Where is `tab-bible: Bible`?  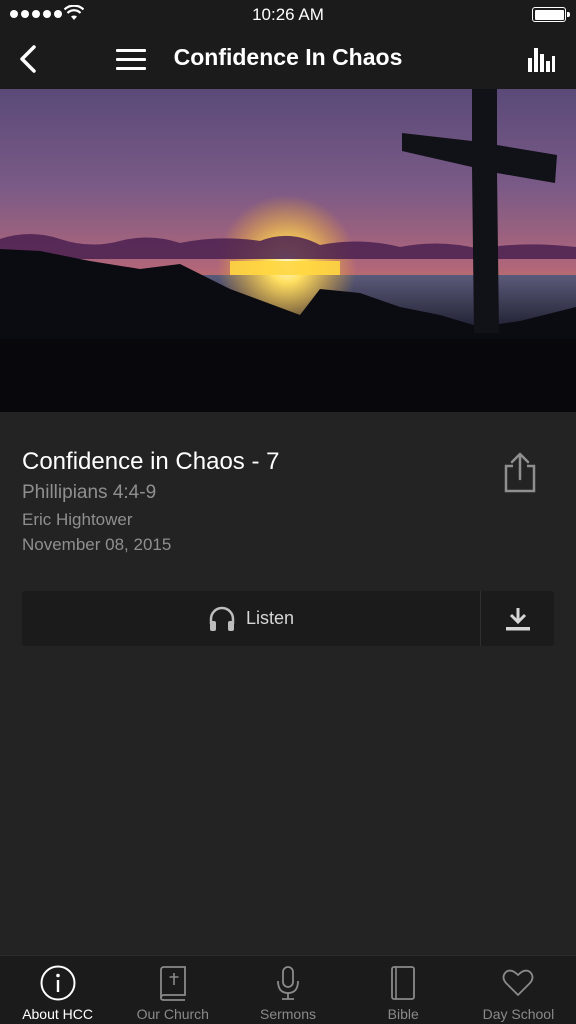
tab-bible: Bible is located at coordinates (403, 990).